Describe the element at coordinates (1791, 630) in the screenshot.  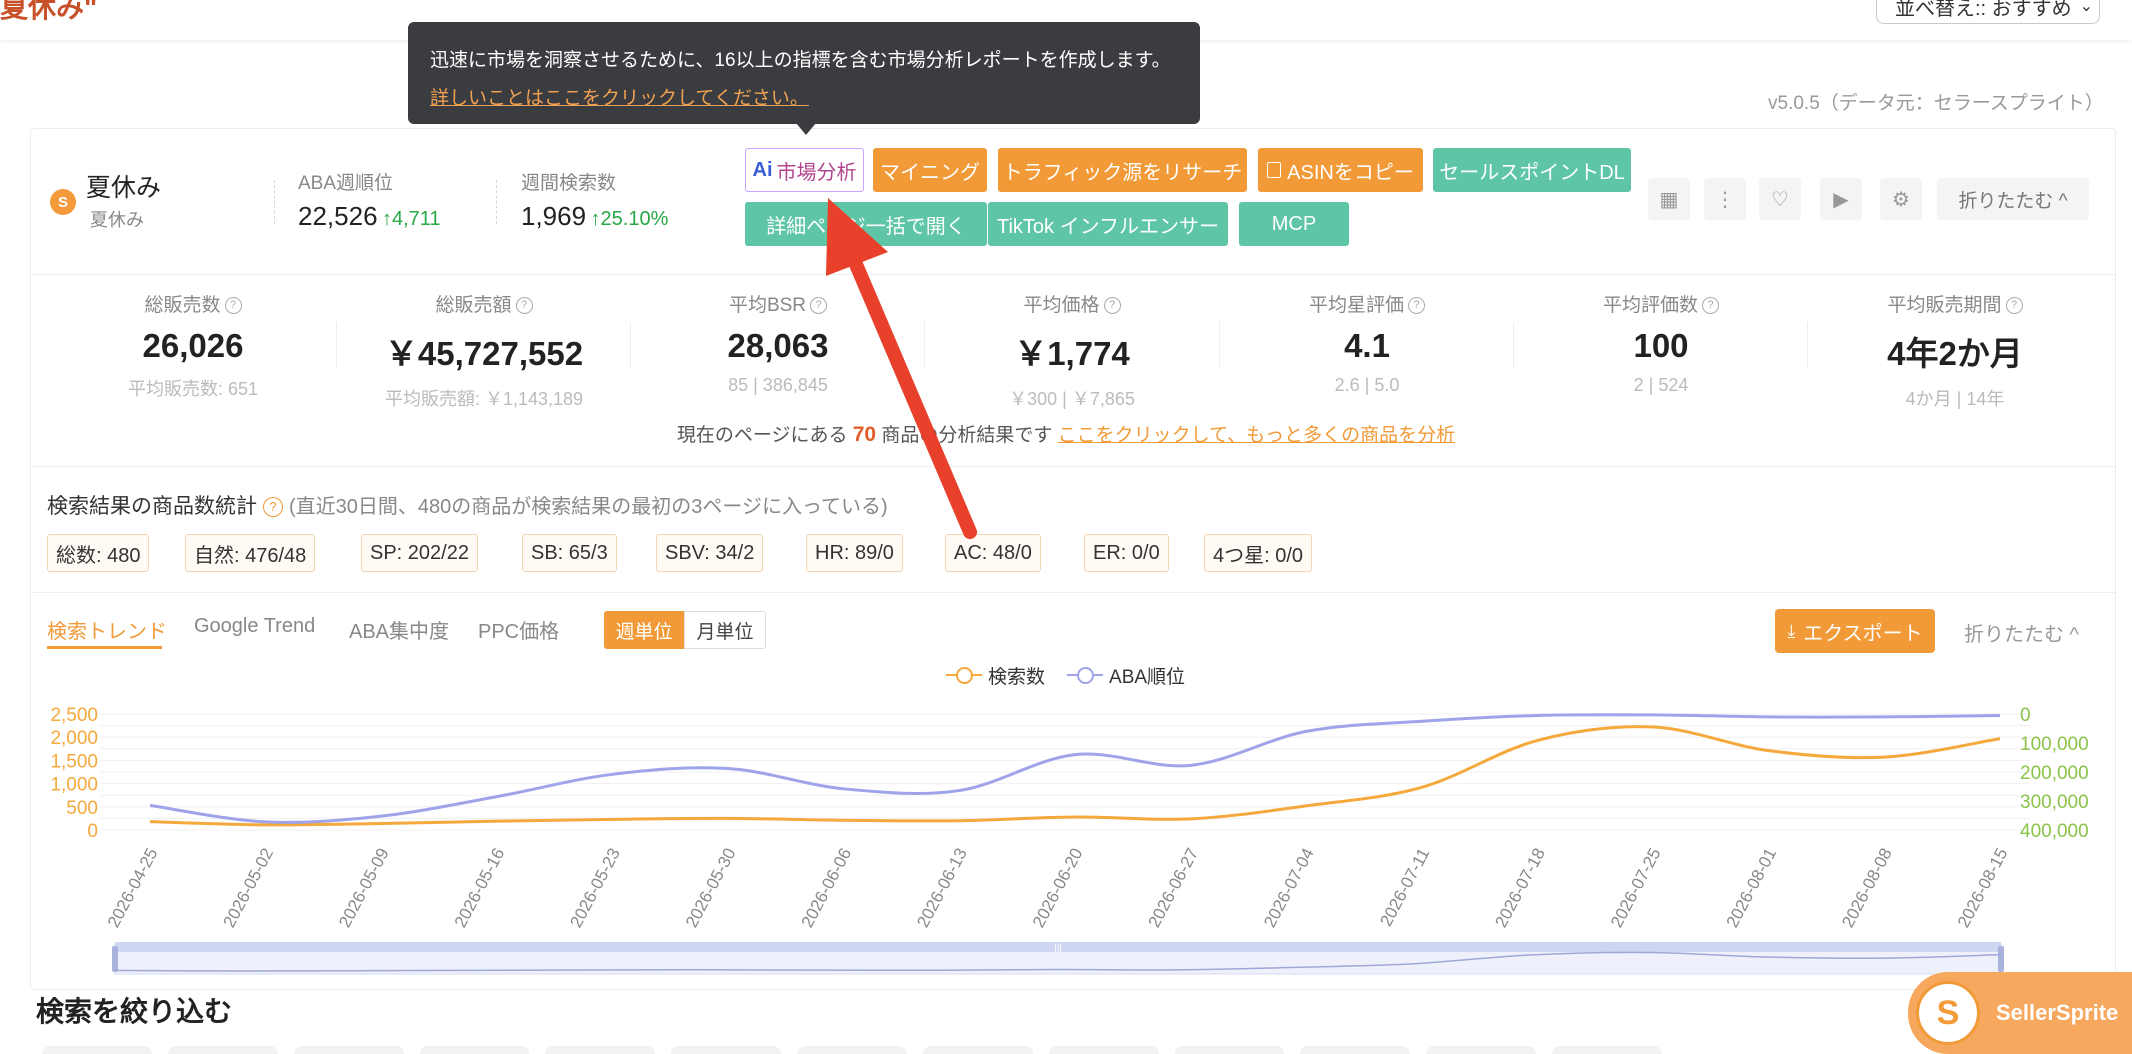
I see `download-icon: ⤓` at that location.